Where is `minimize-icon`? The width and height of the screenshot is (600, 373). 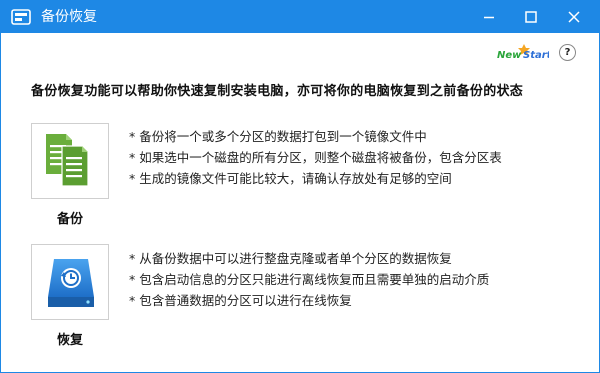
minimize-icon is located at coordinates (489, 17).